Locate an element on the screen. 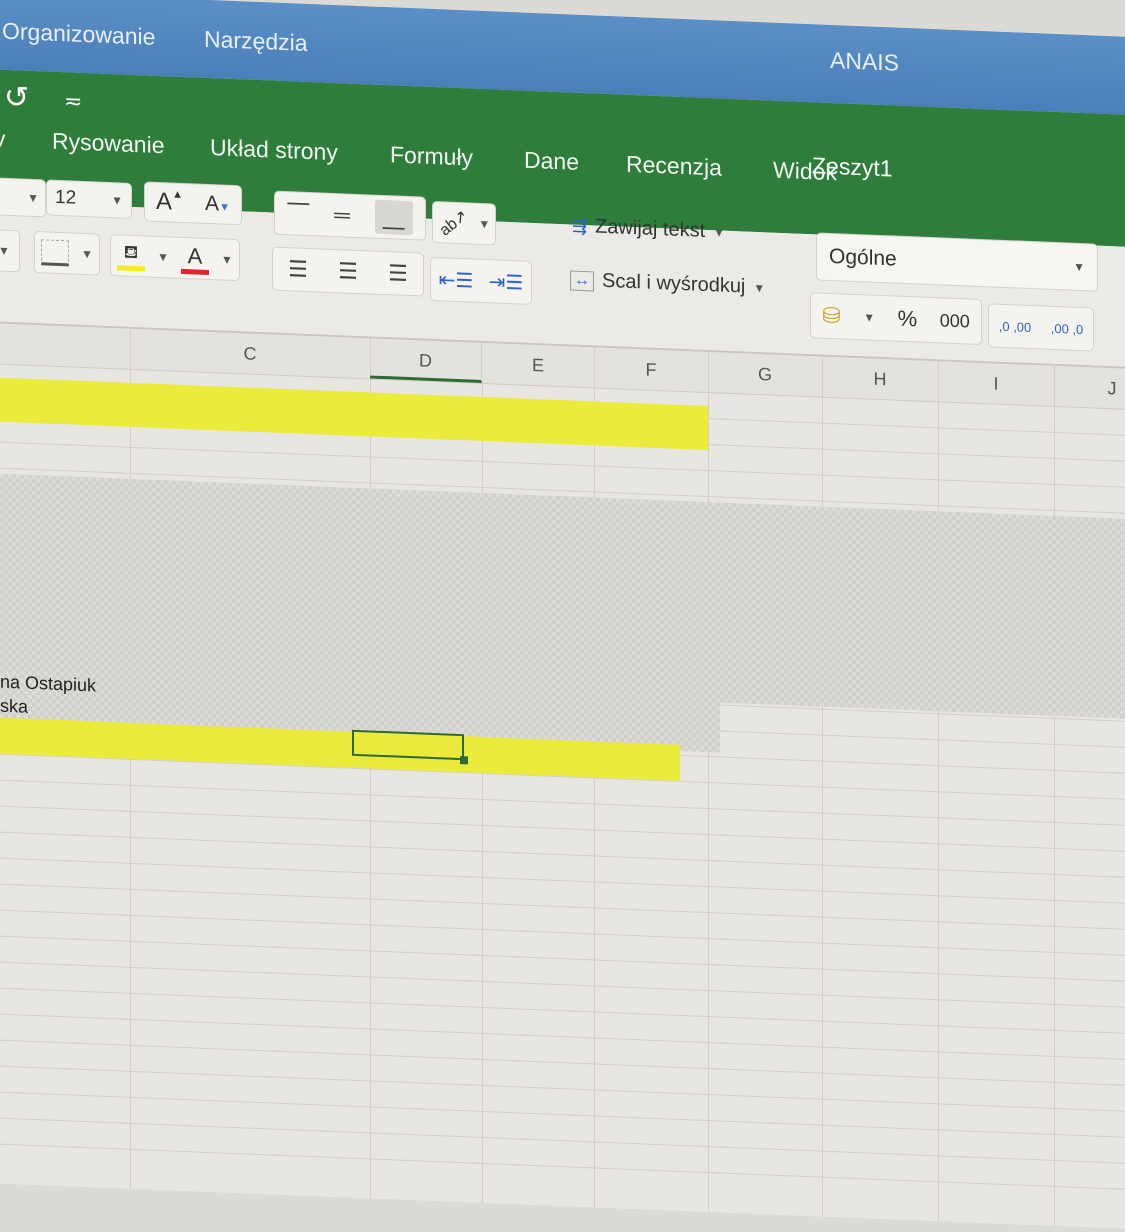 The height and width of the screenshot is (1232, 1125). column-header-b is located at coordinates (65, 345).